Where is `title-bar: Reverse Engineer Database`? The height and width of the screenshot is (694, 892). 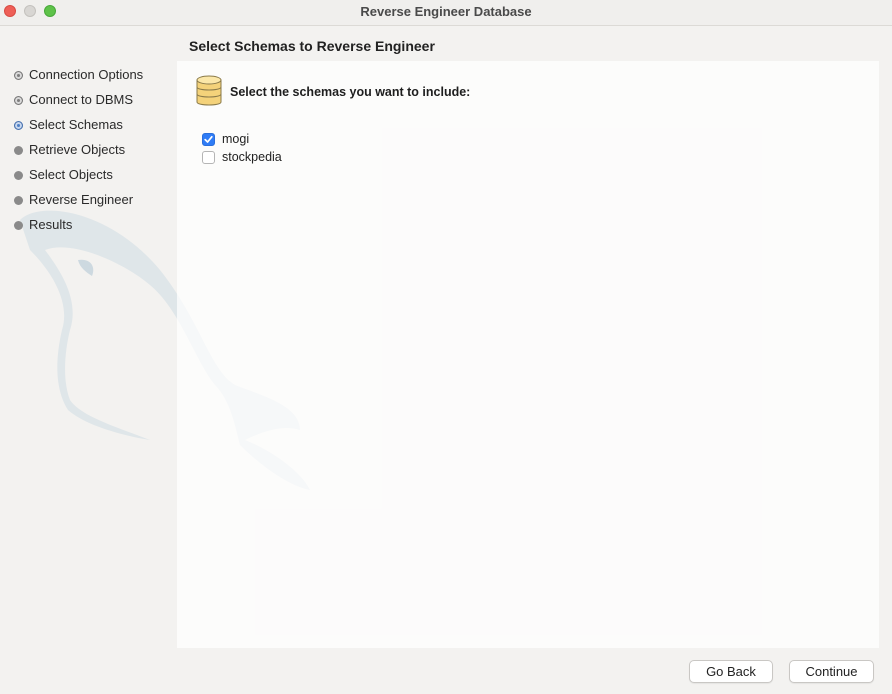 title-bar: Reverse Engineer Database is located at coordinates (446, 13).